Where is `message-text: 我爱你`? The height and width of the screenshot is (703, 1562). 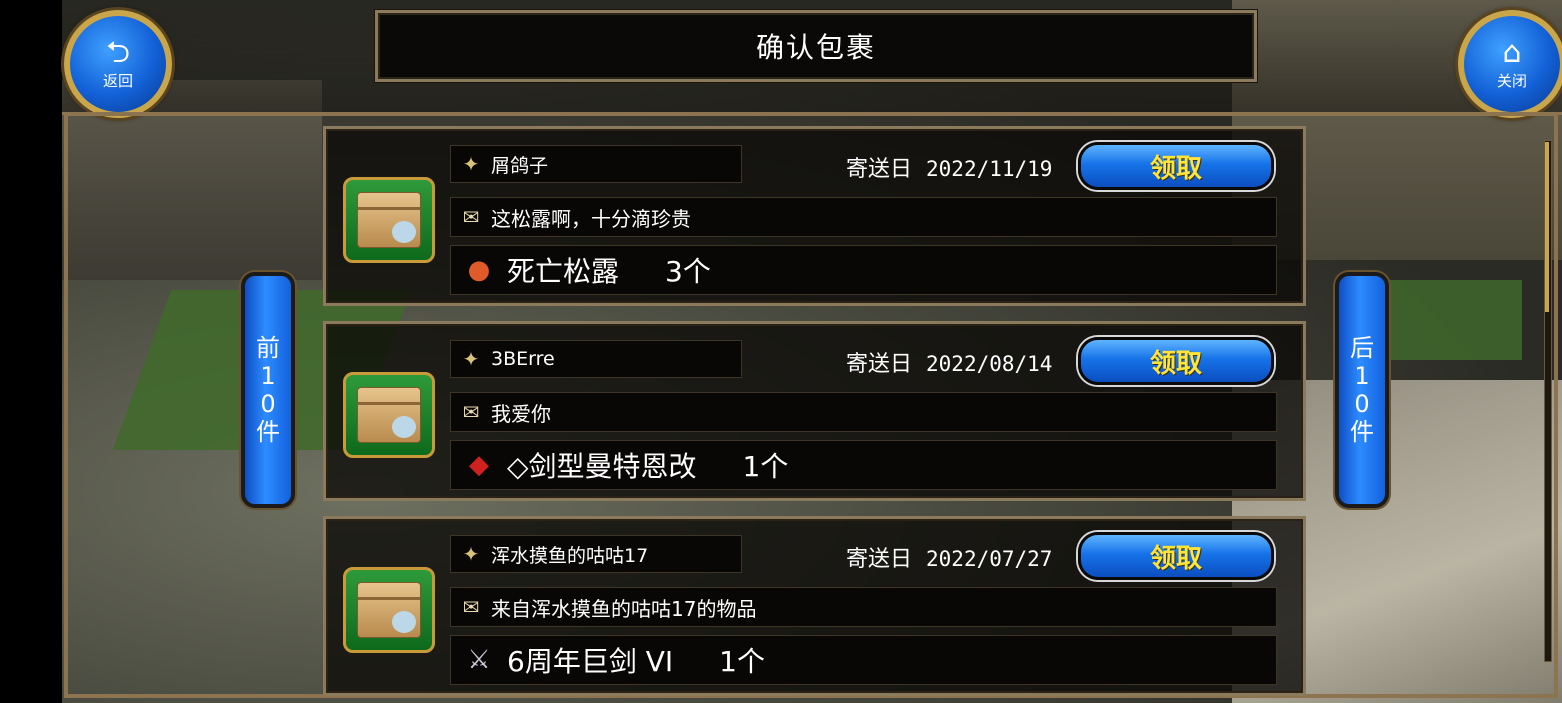
message-text: 我爱你 is located at coordinates (521, 413).